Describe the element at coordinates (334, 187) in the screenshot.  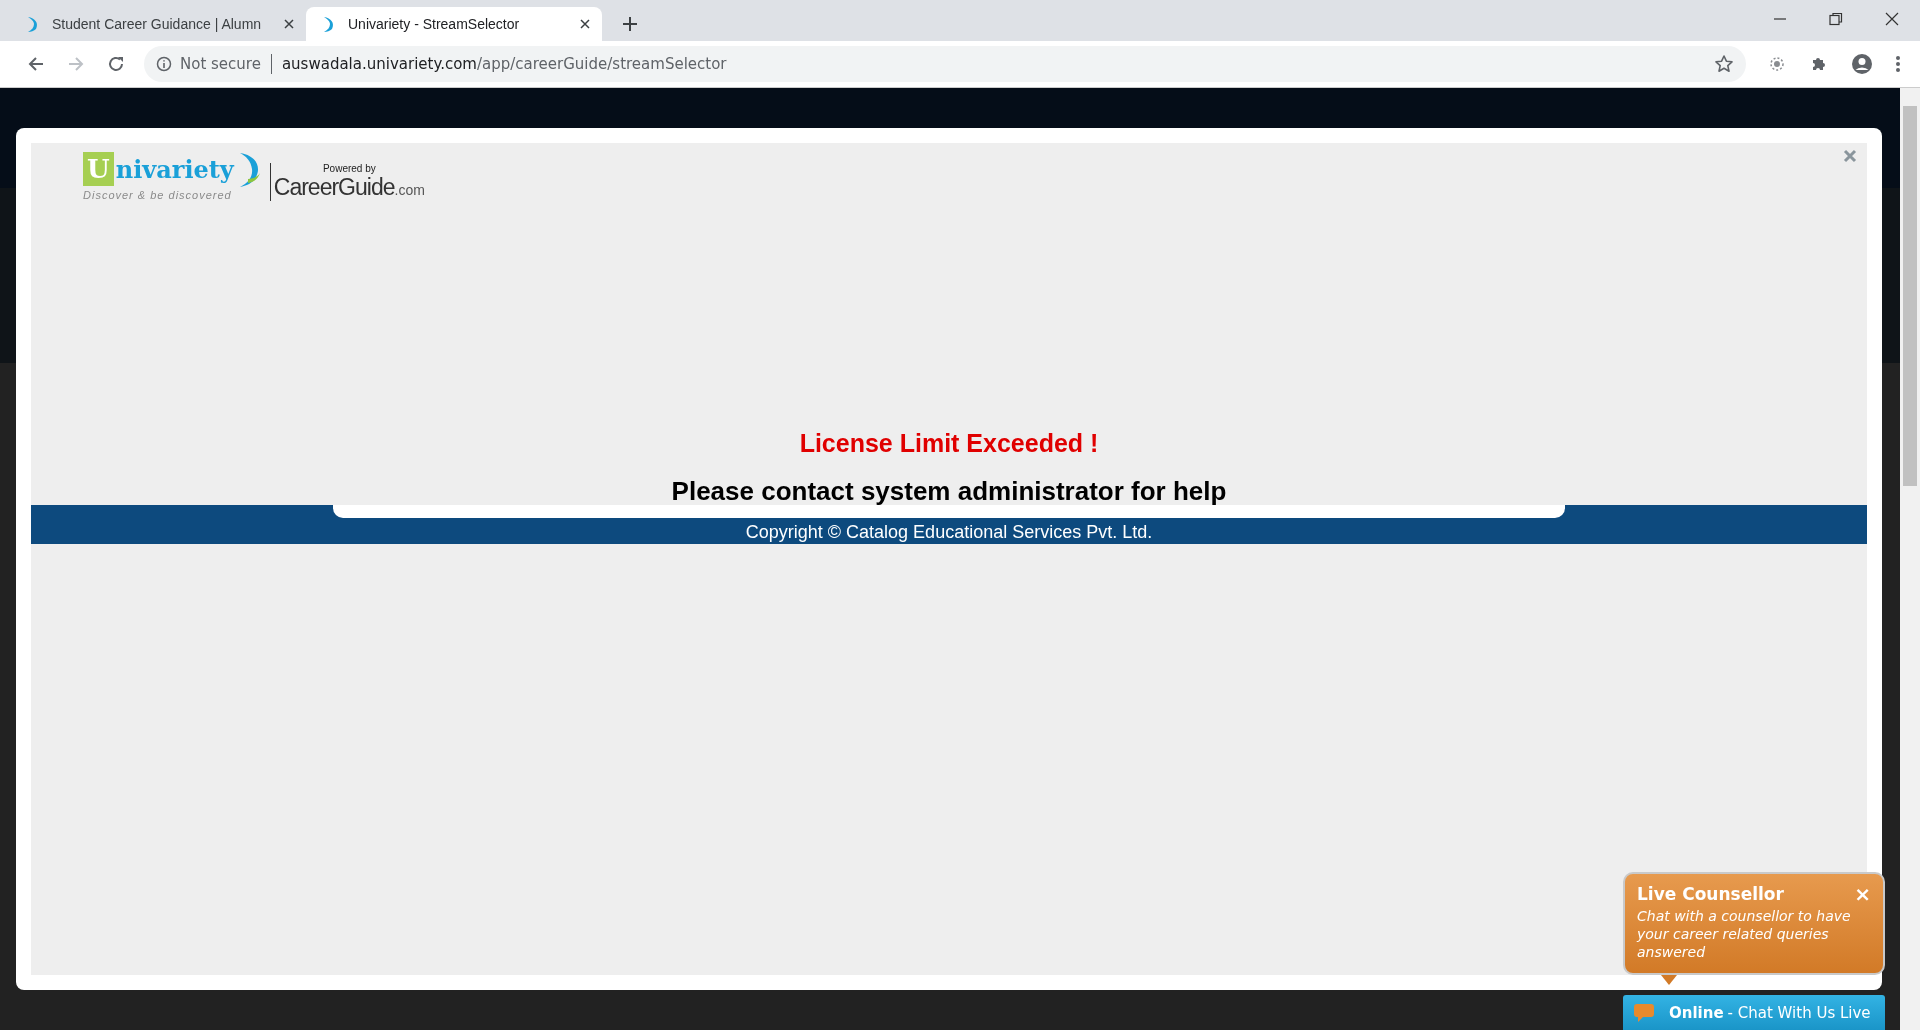
I see `partner-logo-text: CareerGuide` at that location.